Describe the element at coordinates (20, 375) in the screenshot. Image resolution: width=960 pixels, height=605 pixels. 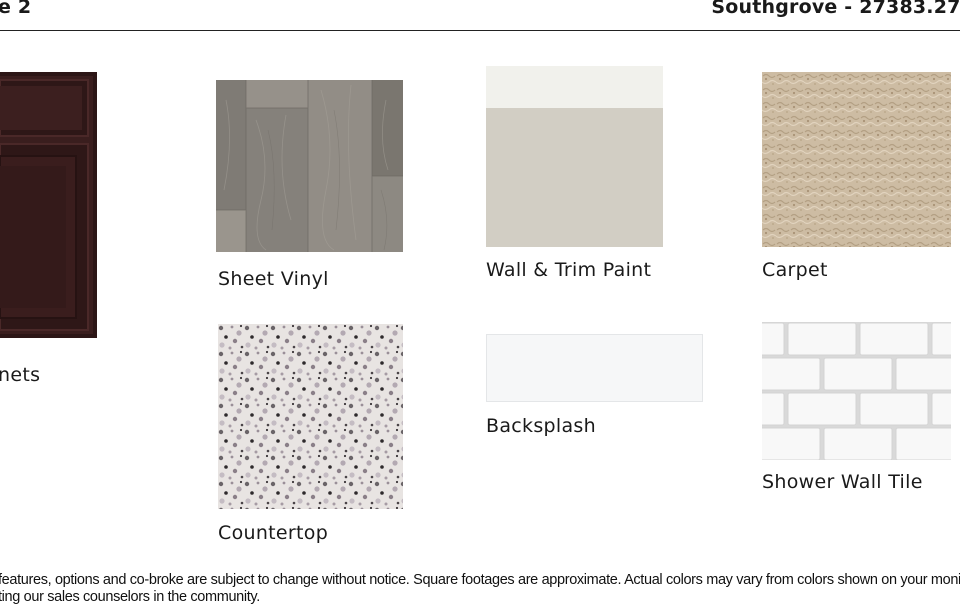
I see `cabinets-label: nets` at that location.